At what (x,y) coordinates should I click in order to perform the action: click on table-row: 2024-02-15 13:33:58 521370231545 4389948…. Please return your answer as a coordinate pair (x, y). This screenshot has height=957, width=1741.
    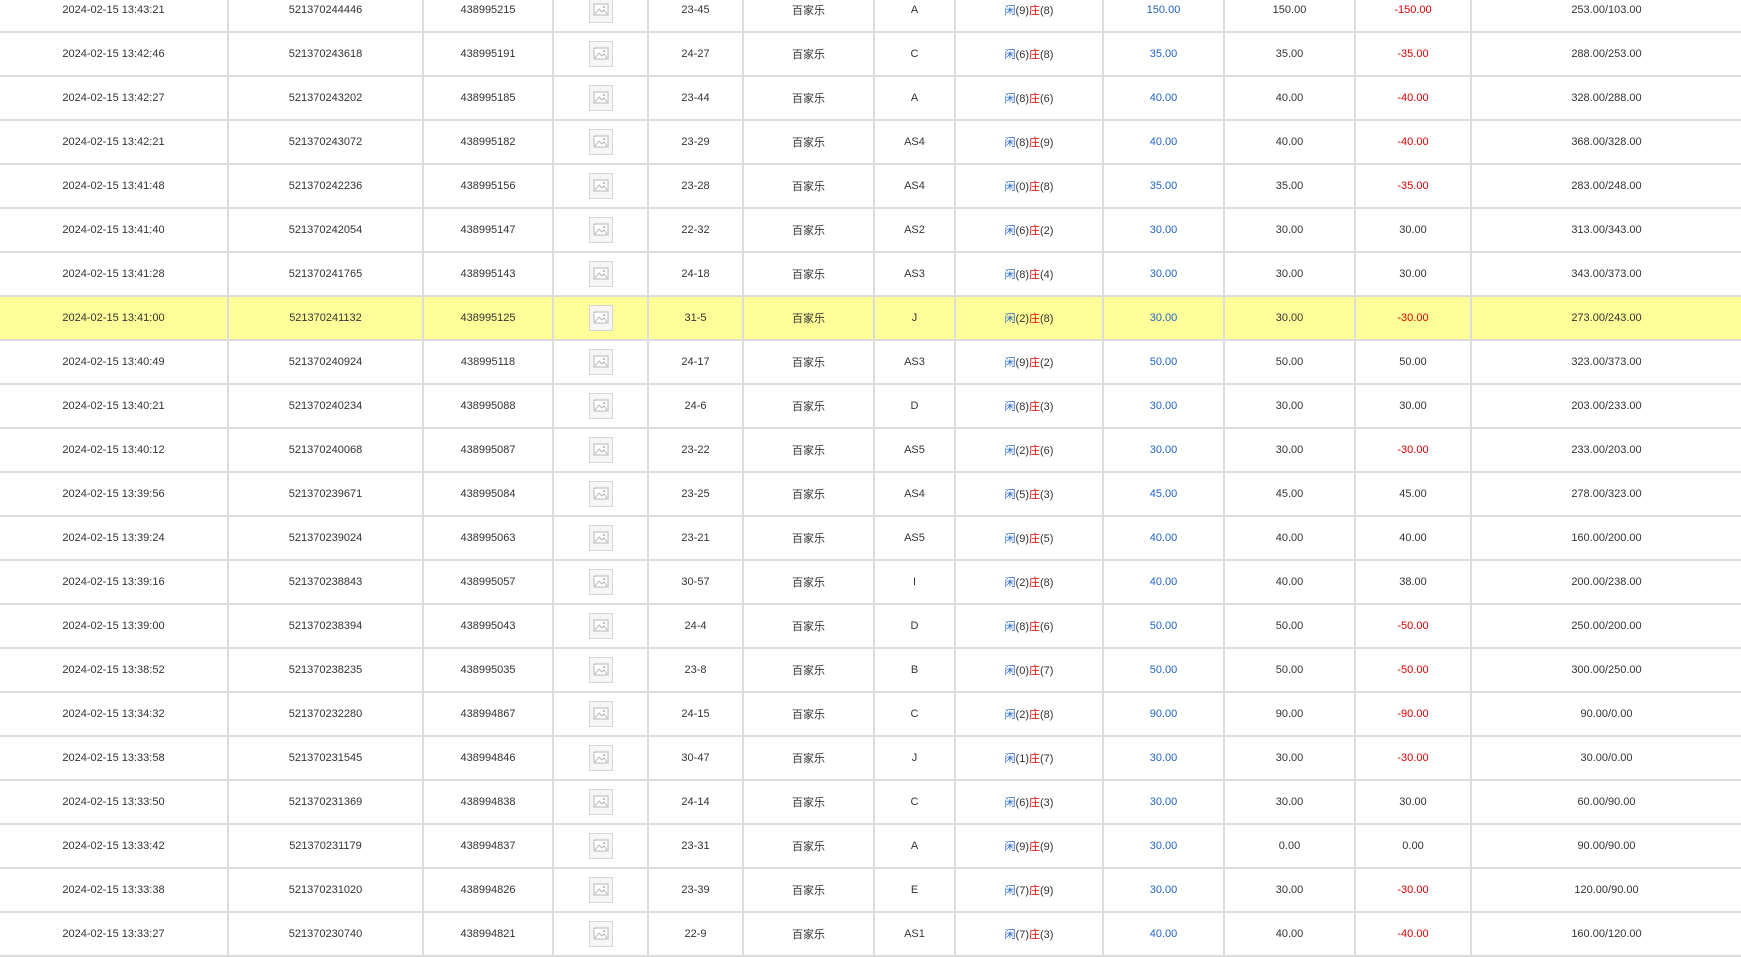
    Looking at the image, I should click on (870, 758).